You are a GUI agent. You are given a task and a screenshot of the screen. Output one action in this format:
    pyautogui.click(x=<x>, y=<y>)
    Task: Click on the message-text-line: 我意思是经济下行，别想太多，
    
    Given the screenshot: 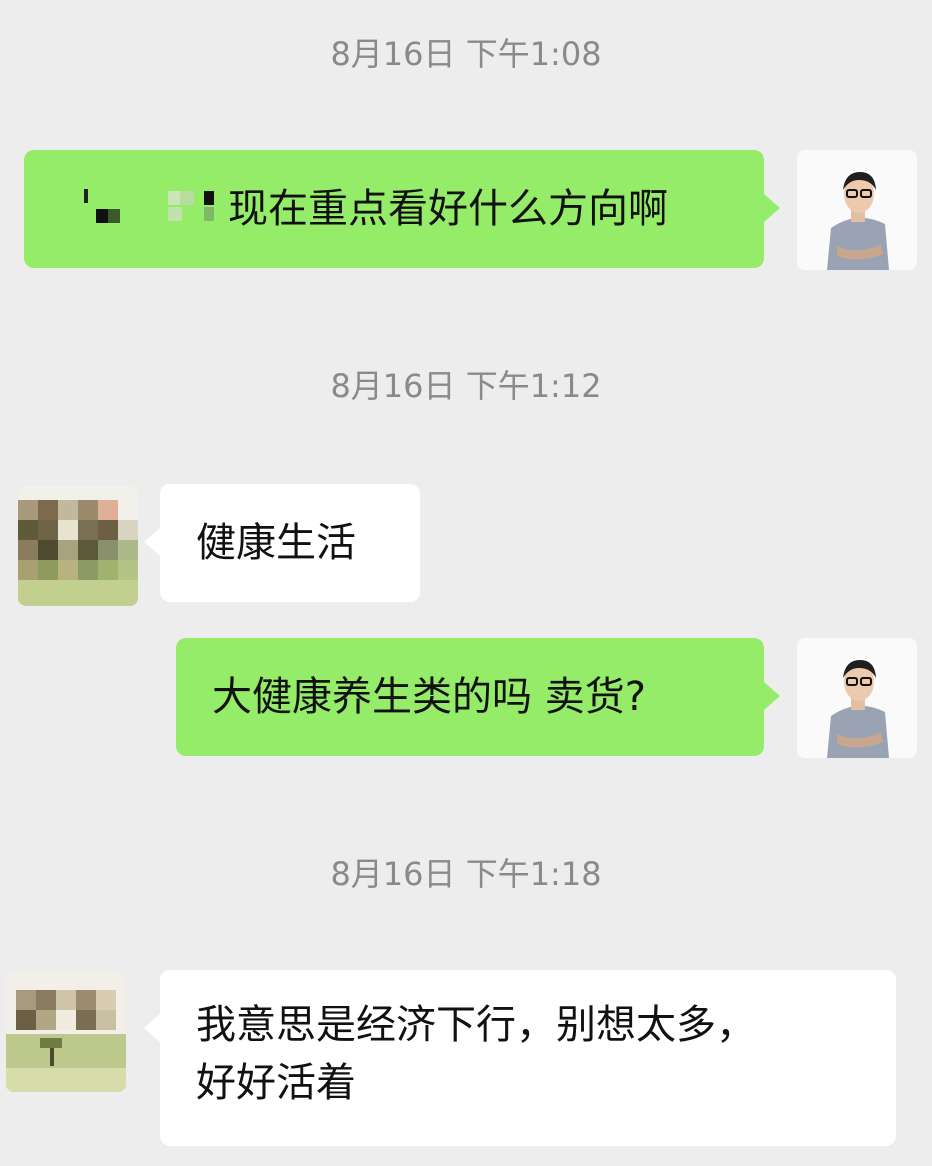 What is the action you would take?
    pyautogui.click(x=476, y=1025)
    